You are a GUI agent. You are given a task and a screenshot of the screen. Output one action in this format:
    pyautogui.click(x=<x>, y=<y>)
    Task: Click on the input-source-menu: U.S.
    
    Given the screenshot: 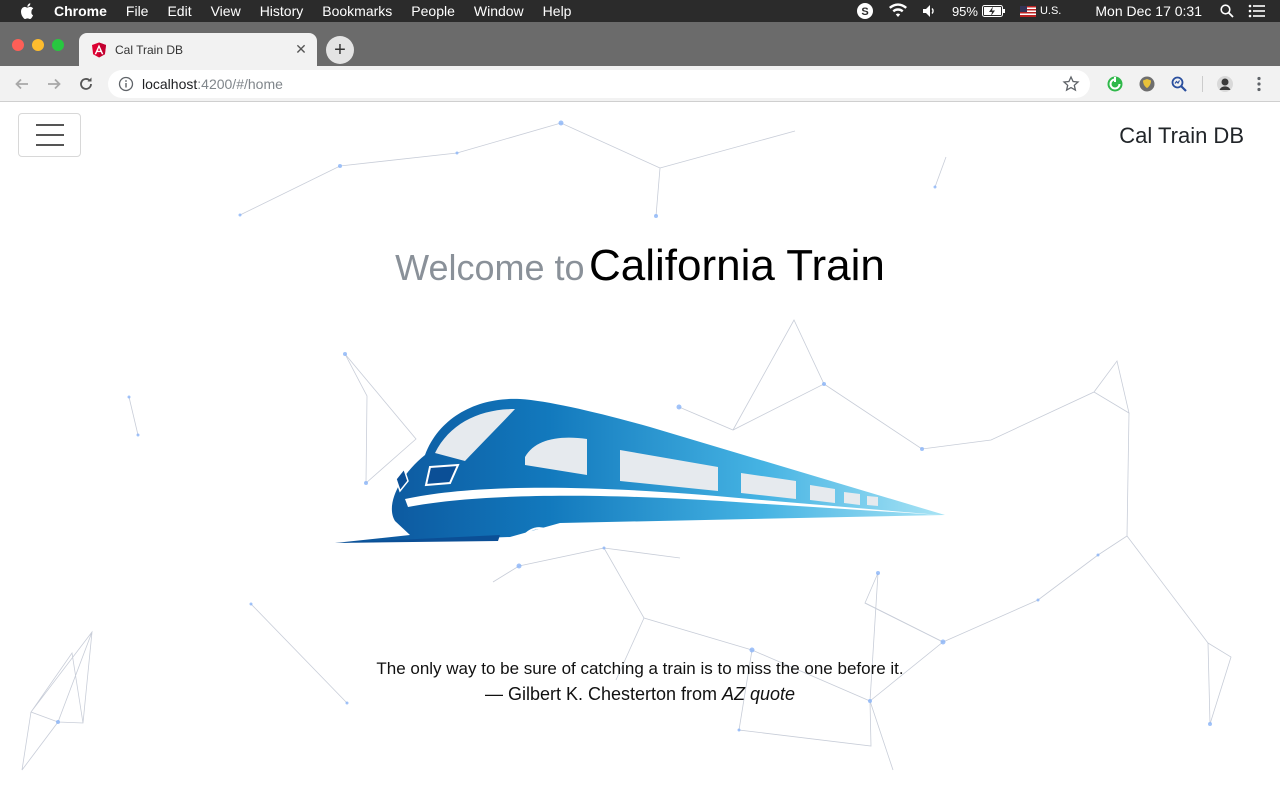 What is the action you would take?
    pyautogui.click(x=1050, y=11)
    